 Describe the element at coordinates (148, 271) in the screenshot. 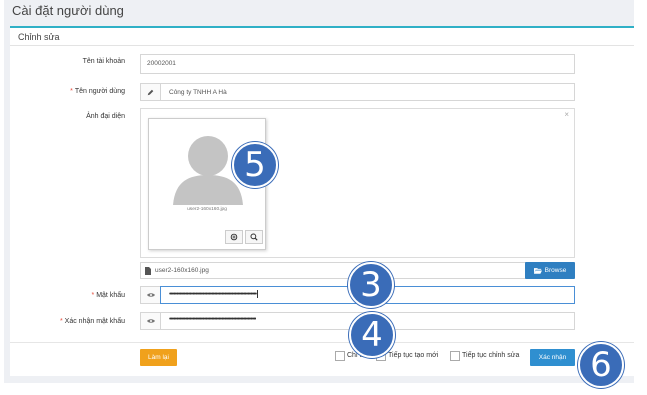

I see `file-icon` at that location.